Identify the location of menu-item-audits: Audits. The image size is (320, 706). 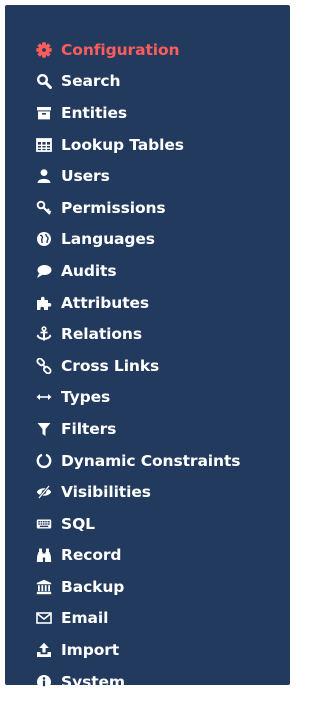
(162, 271).